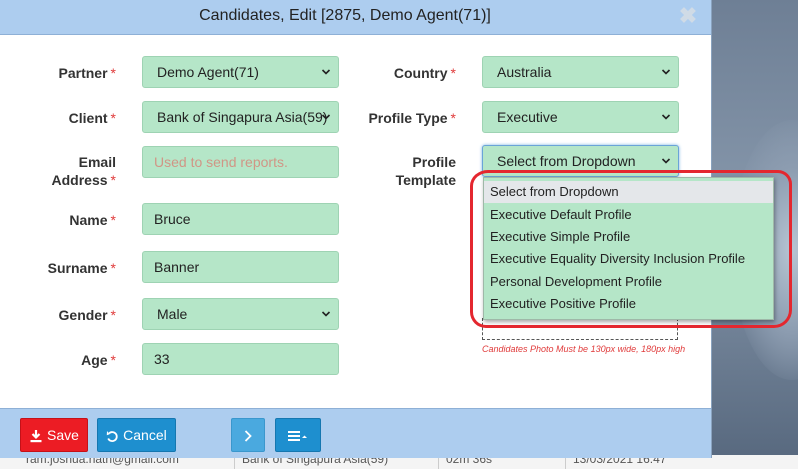 This screenshot has width=798, height=469. I want to click on country-label: Country *, so click(424, 73).